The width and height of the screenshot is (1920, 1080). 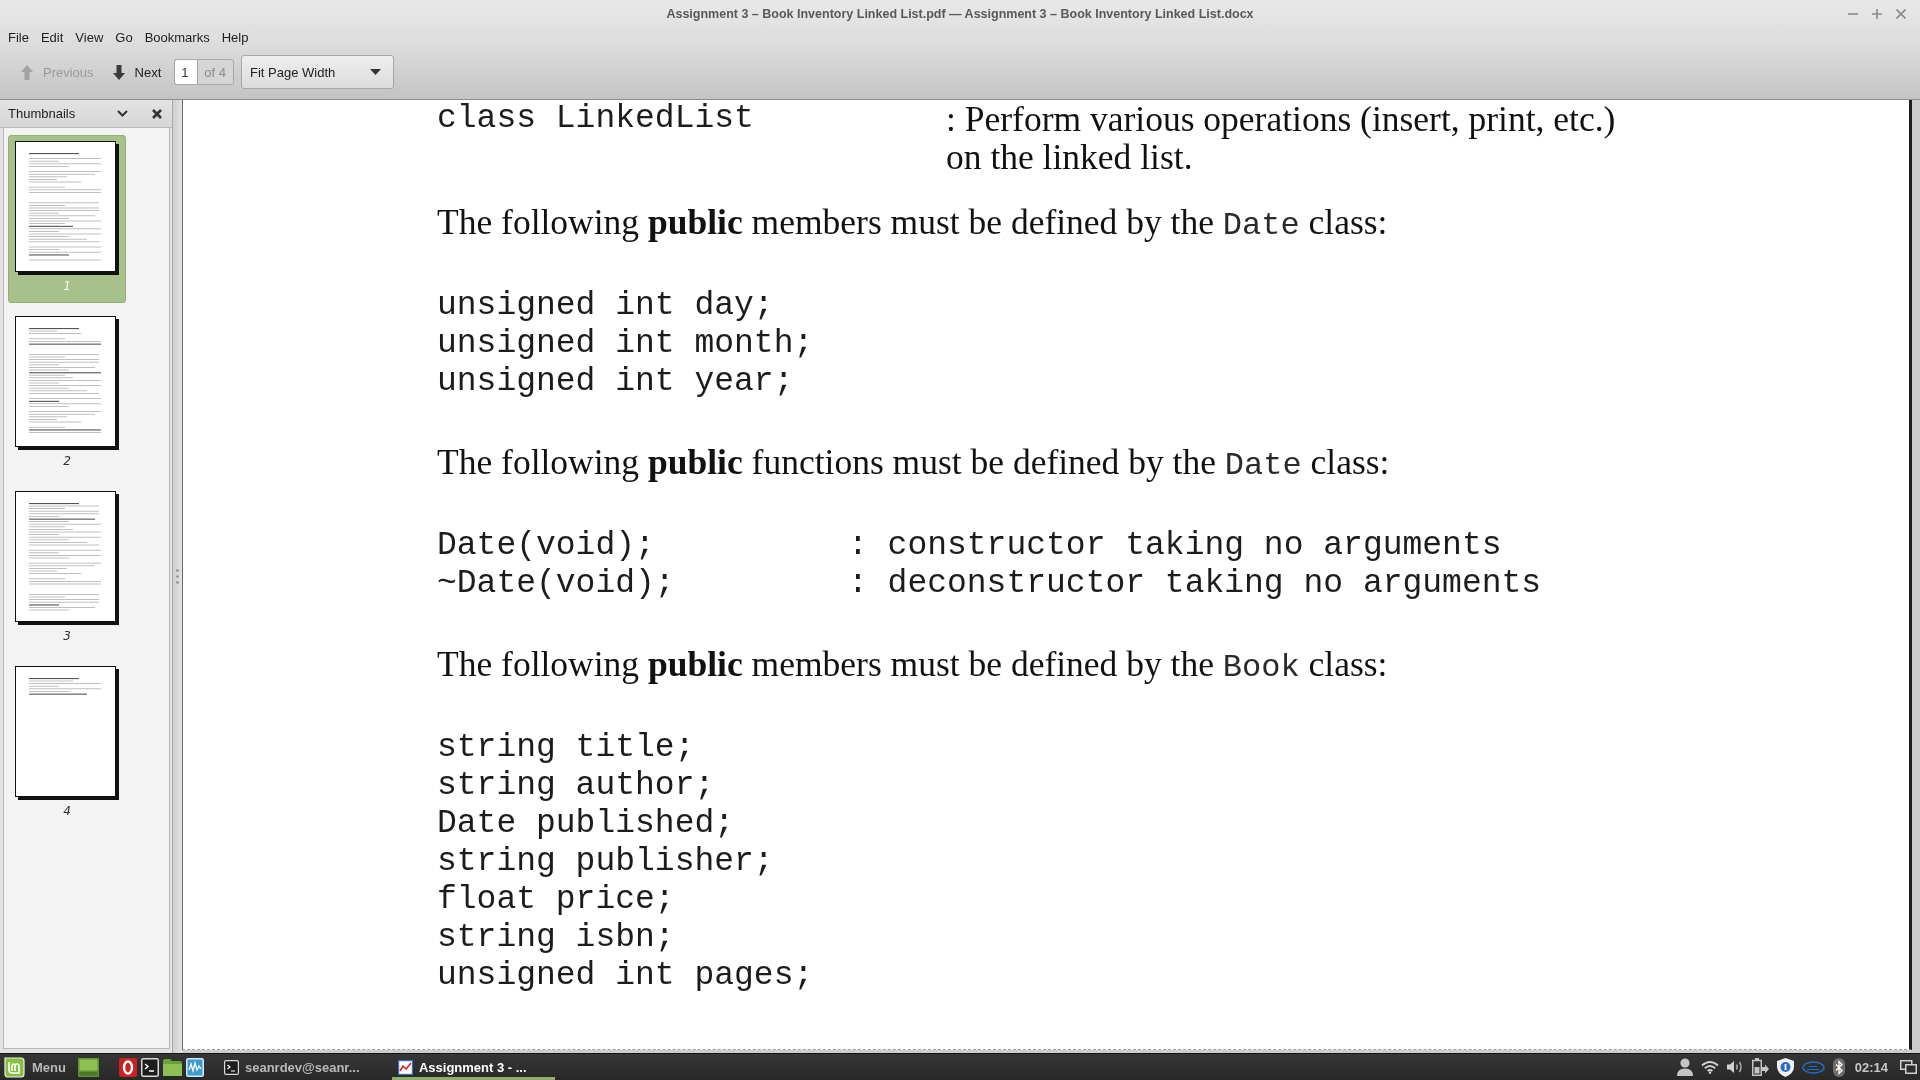 What do you see at coordinates (1281, 138) in the screenshot?
I see `description-text: : Perform various operations (insert, print, etc.) on the linked list.` at bounding box center [1281, 138].